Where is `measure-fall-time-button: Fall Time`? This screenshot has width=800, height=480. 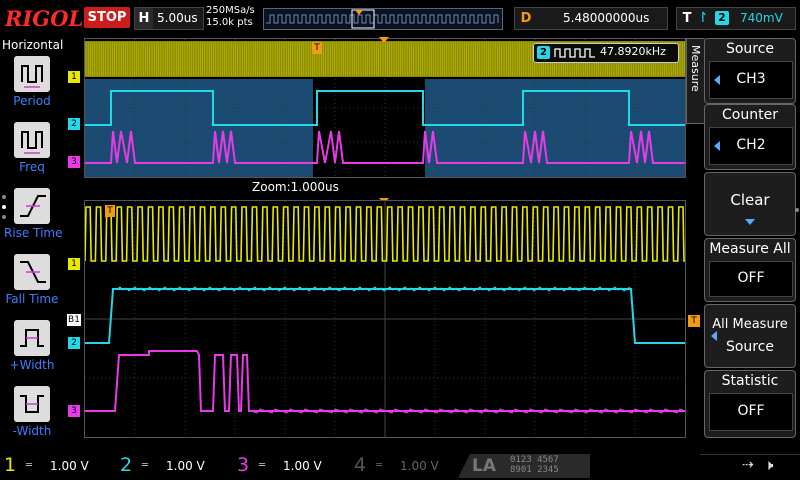 measure-fall-time-button: Fall Time is located at coordinates (32, 280).